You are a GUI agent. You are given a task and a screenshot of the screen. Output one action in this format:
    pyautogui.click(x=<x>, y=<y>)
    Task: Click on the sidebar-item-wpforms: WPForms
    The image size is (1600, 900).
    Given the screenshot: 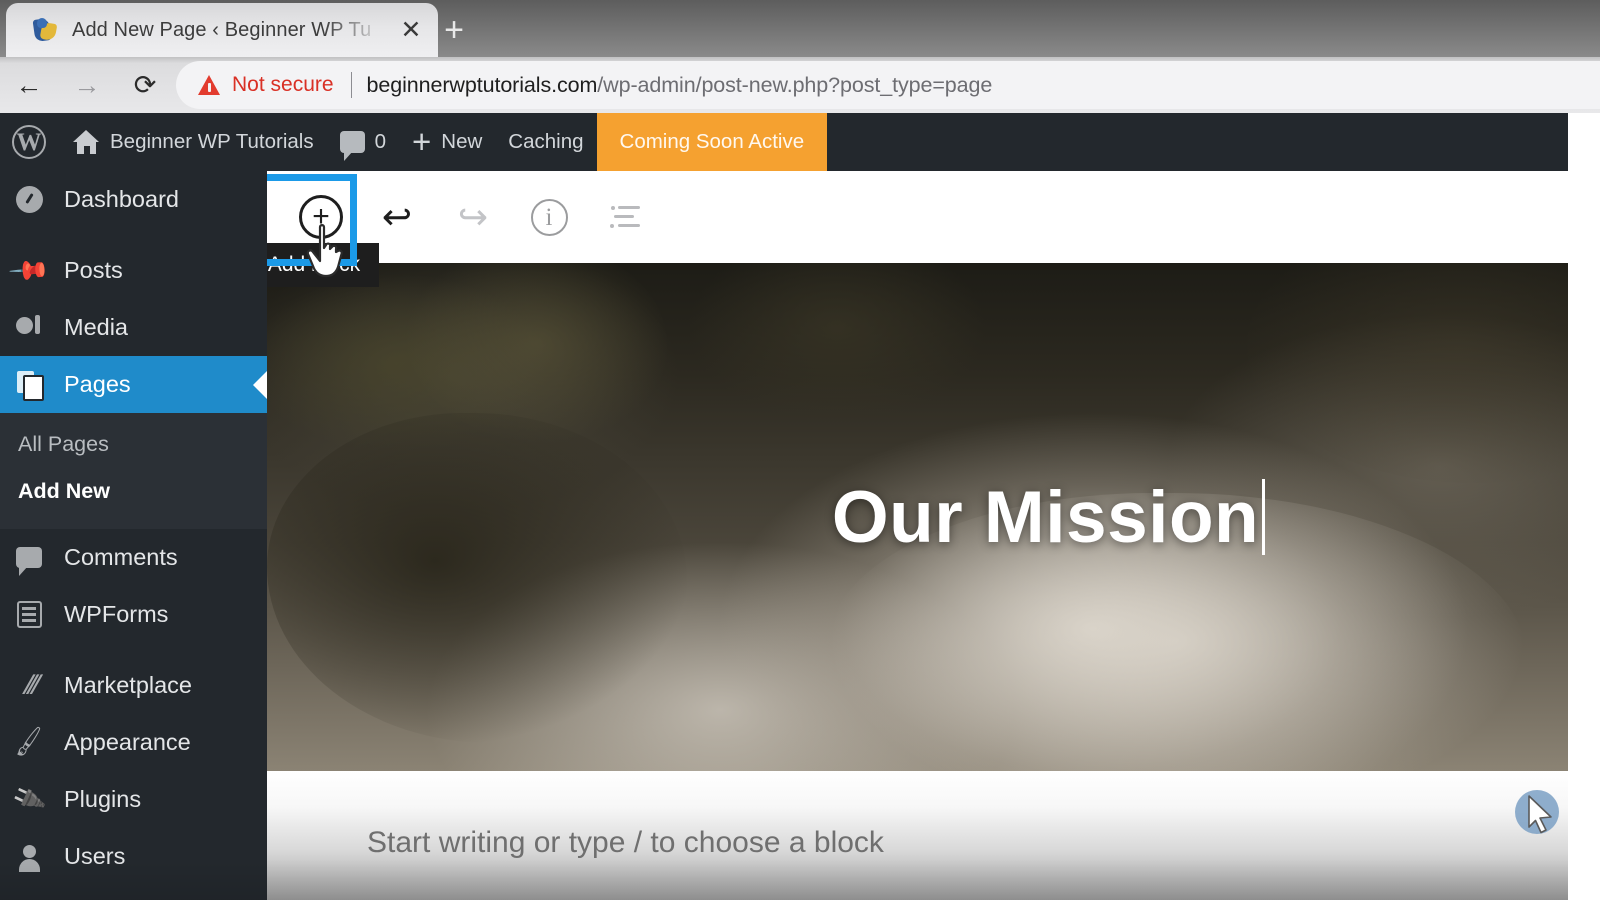 What is the action you would take?
    pyautogui.click(x=133, y=614)
    